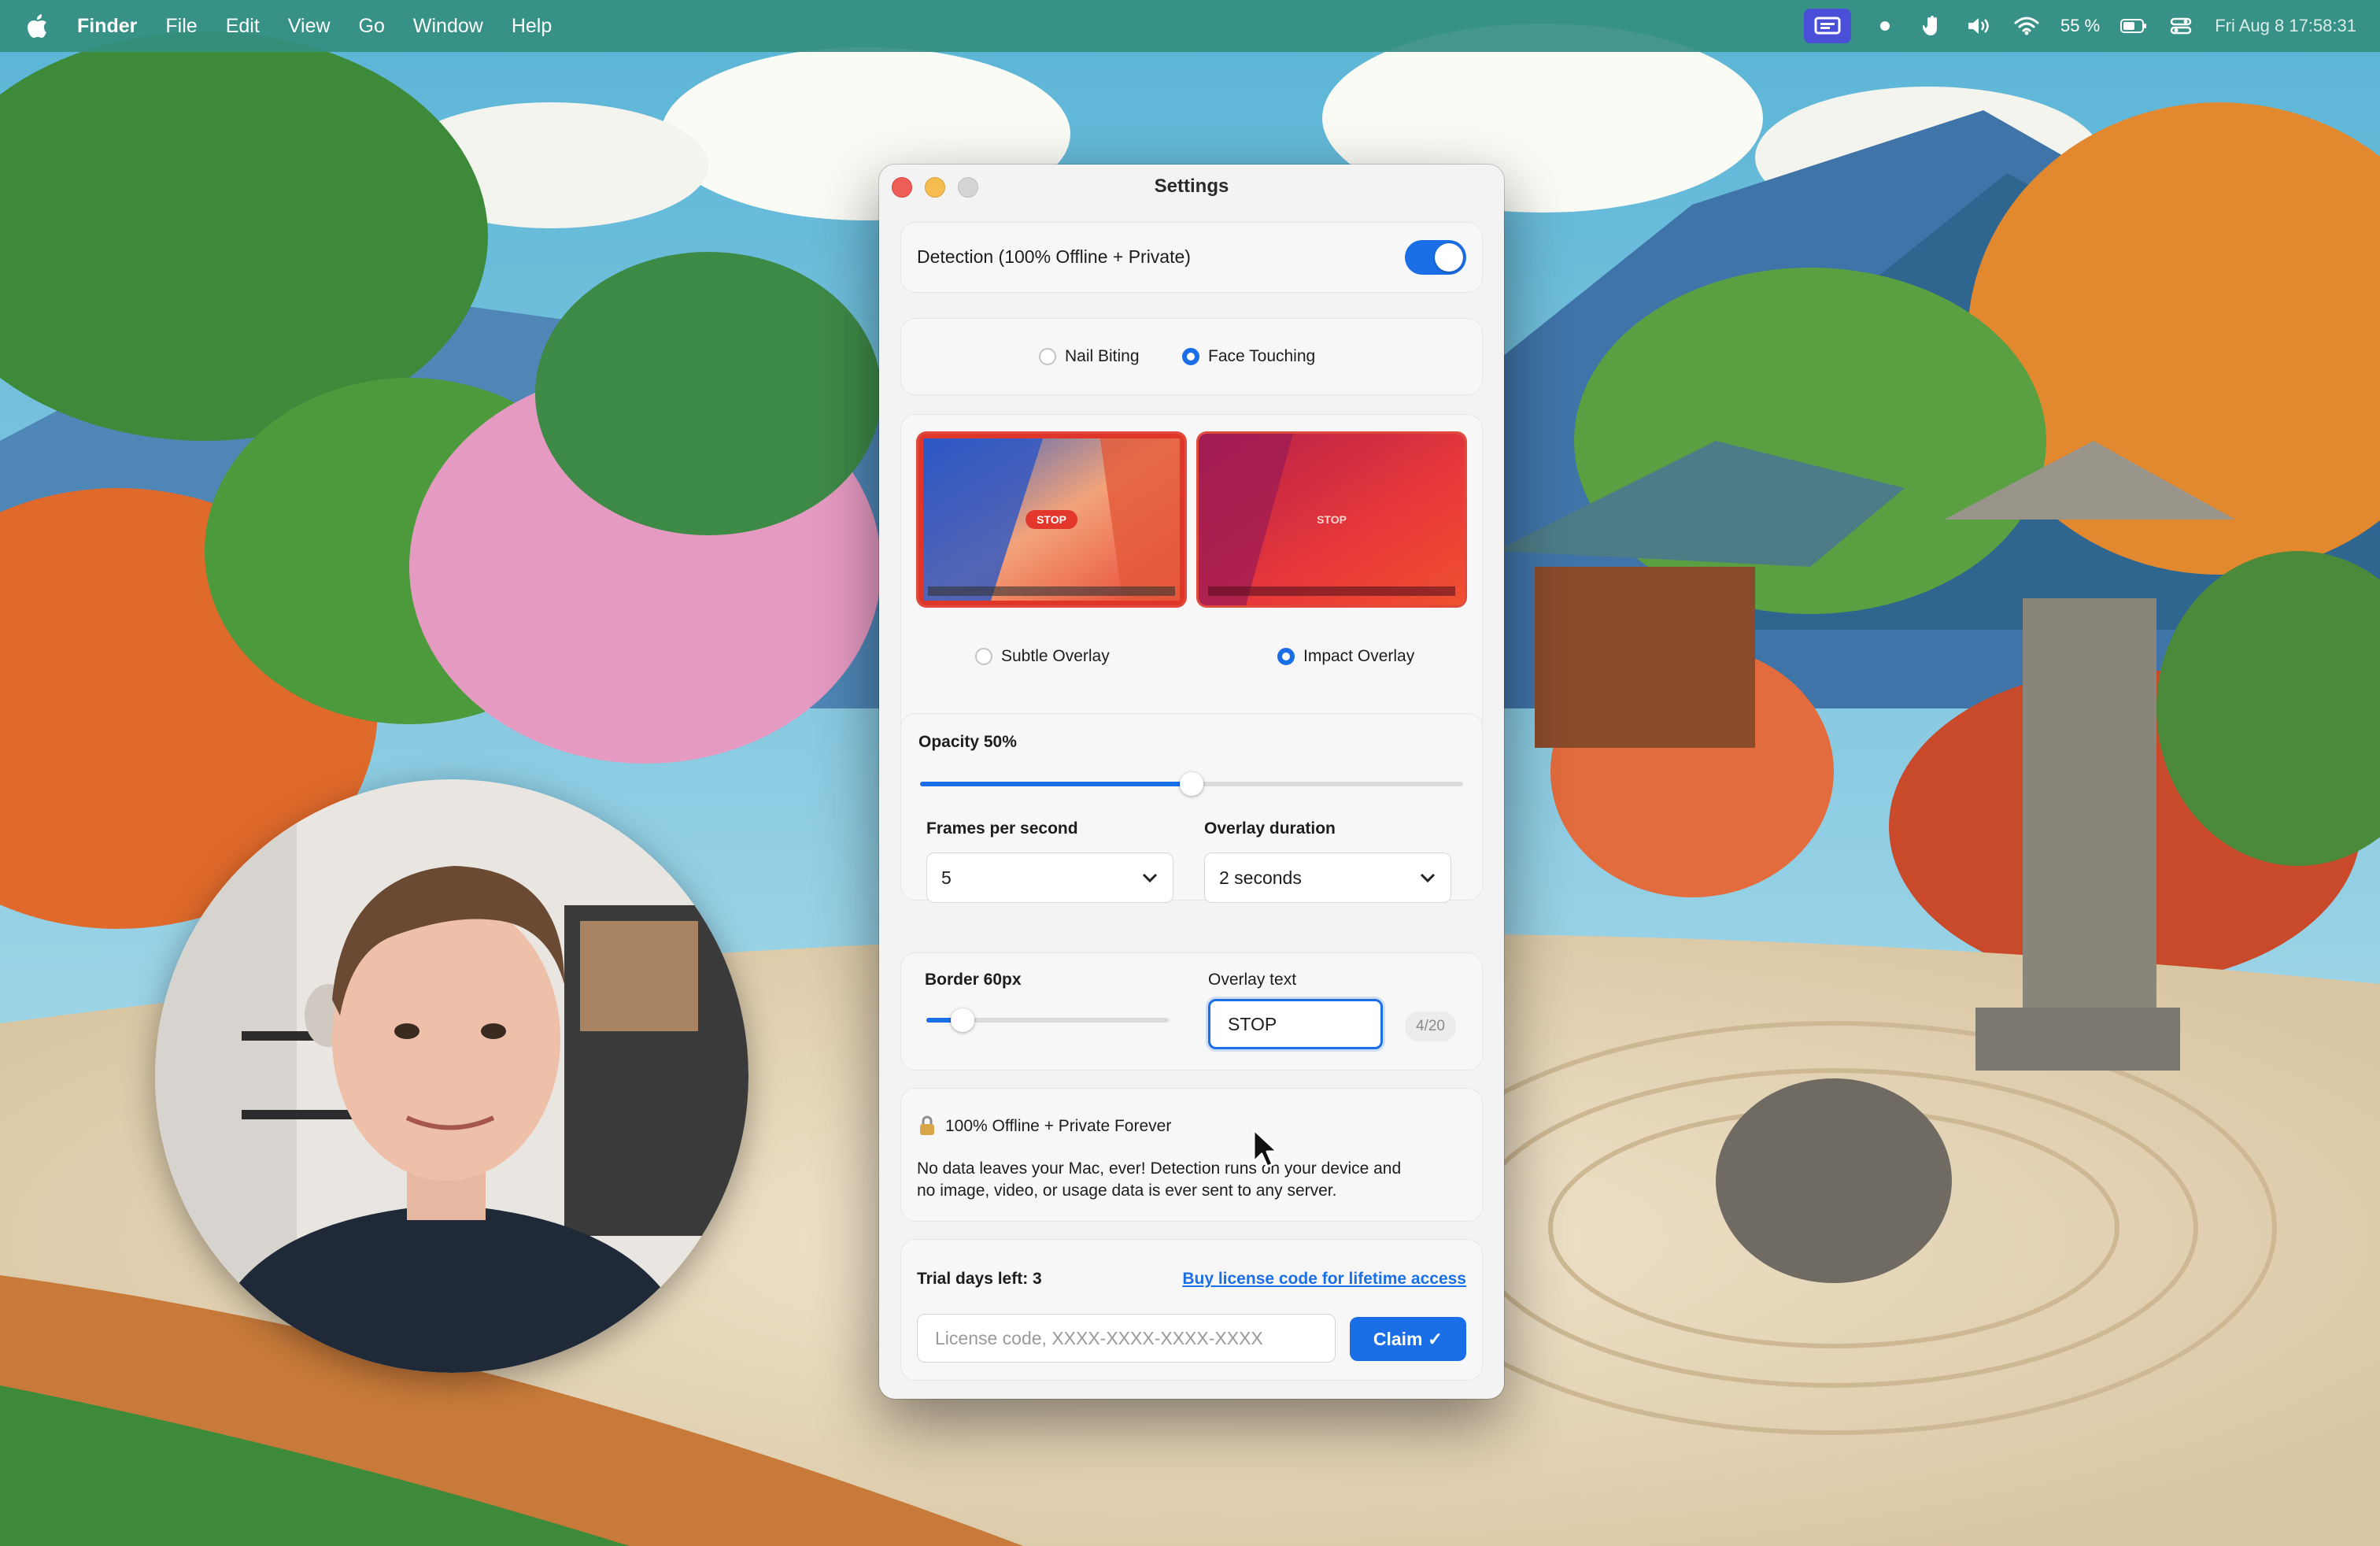 The image size is (2380, 1546). Describe the element at coordinates (1058, 1126) in the screenshot. I see `privacy-title: 100% Offline + Private Forever` at that location.